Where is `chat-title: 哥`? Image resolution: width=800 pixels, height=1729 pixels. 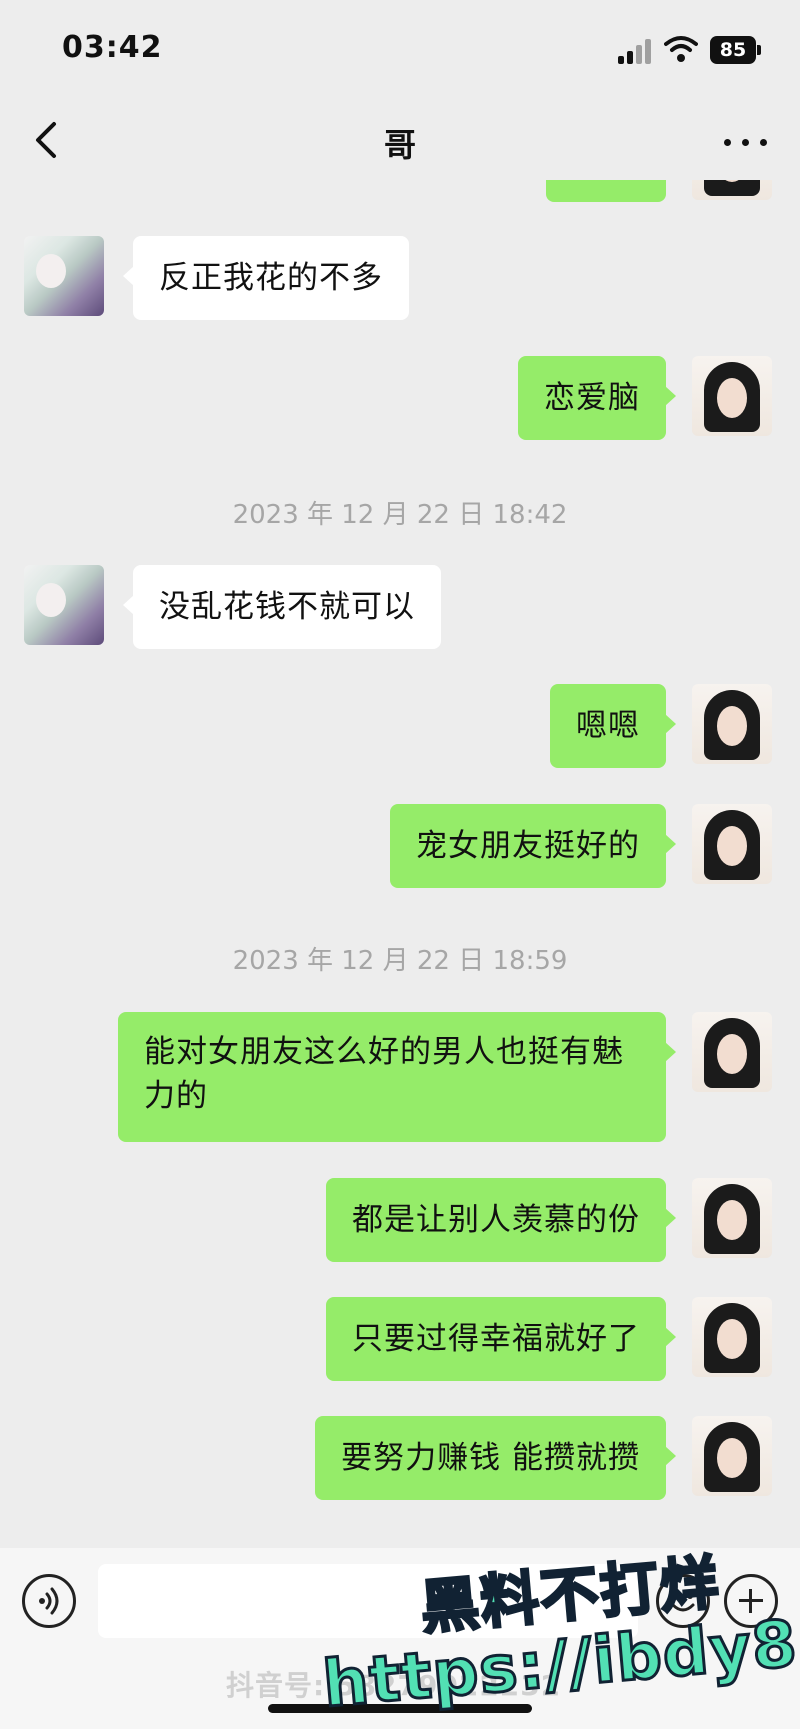 chat-title: 哥 is located at coordinates (399, 145).